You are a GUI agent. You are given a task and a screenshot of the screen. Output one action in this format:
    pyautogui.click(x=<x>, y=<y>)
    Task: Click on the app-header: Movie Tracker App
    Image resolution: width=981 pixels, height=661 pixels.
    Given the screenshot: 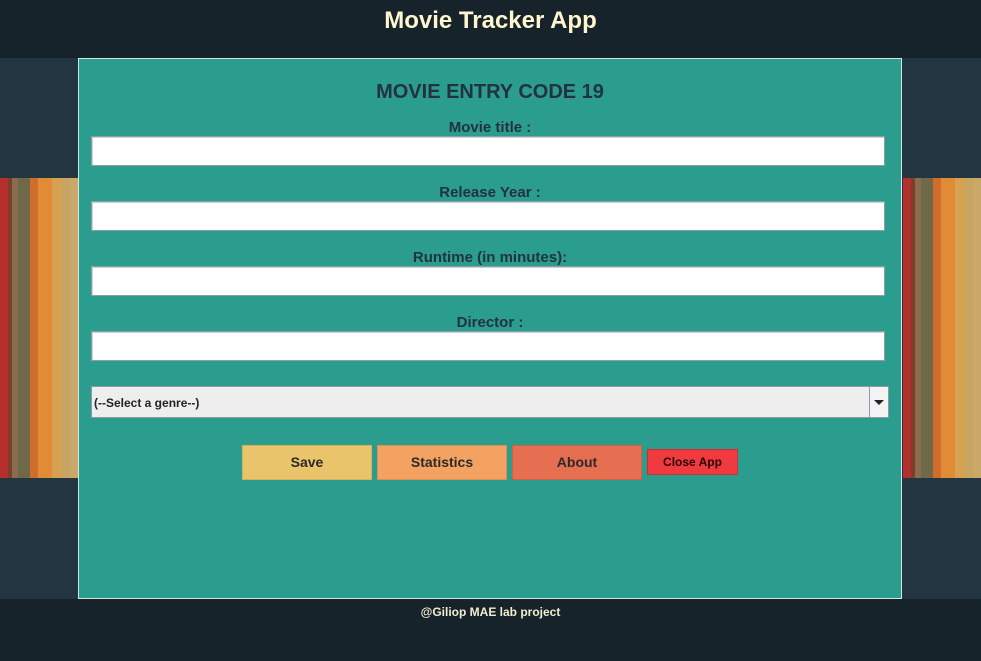 What is the action you would take?
    pyautogui.click(x=490, y=29)
    